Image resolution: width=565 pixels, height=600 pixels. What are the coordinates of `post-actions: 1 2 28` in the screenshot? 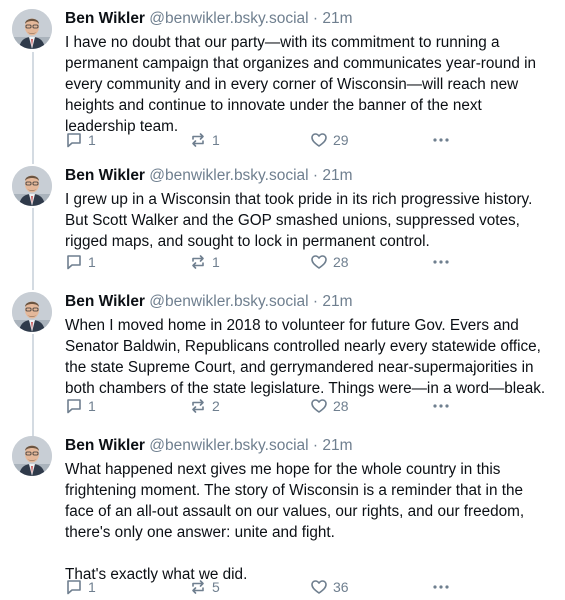 It's located at (315, 406).